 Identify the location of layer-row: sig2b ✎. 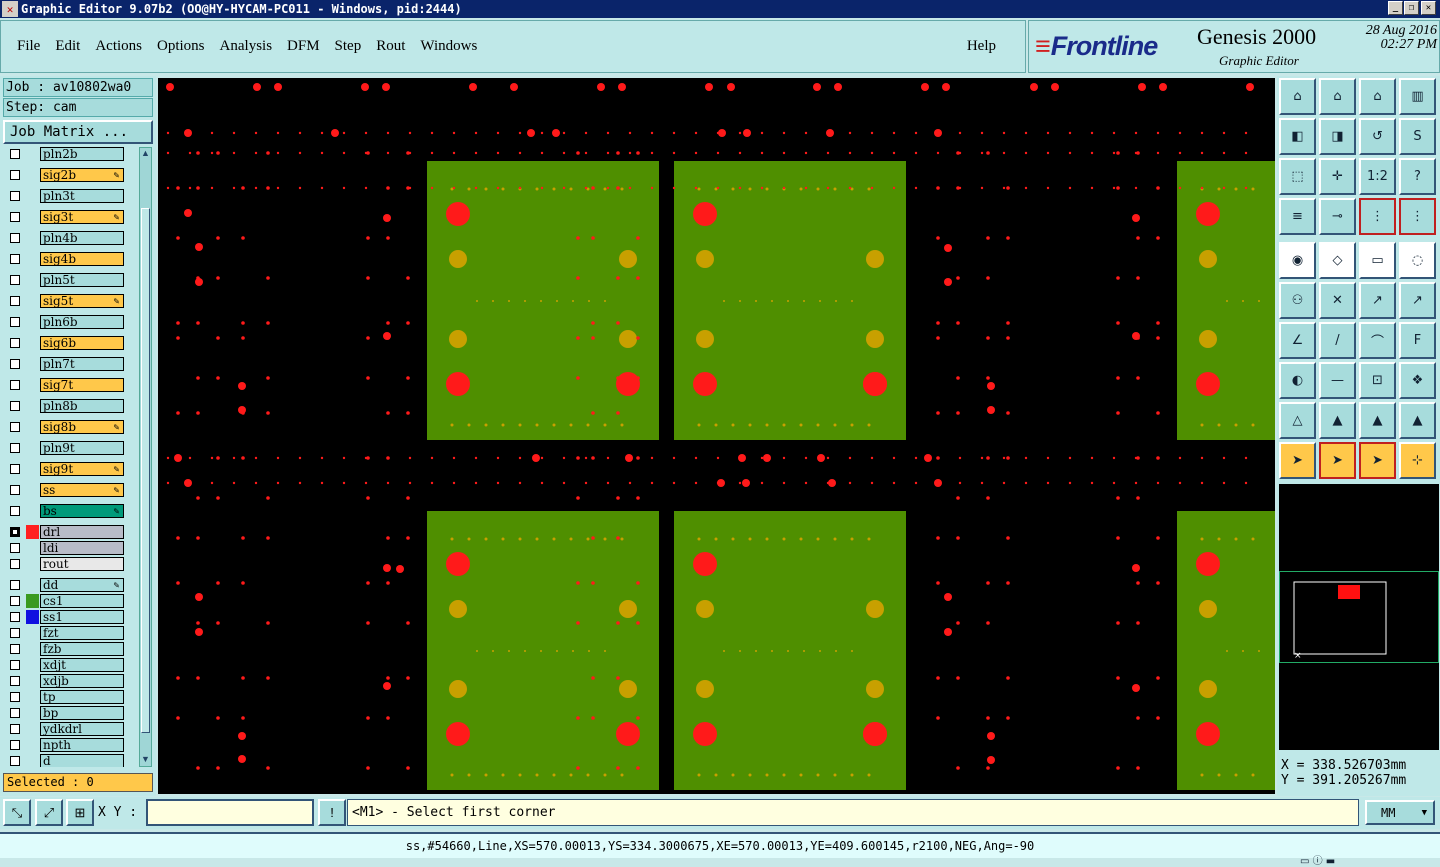
(65, 175).